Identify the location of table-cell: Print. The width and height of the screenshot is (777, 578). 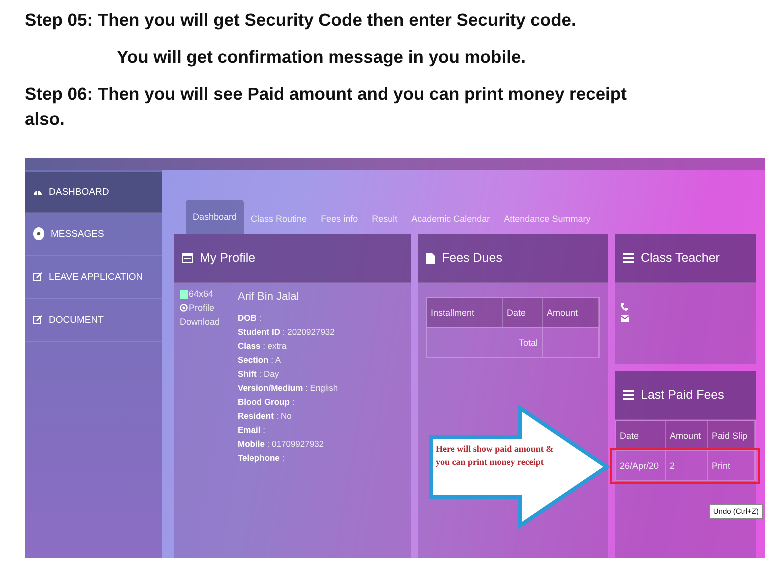
(731, 465).